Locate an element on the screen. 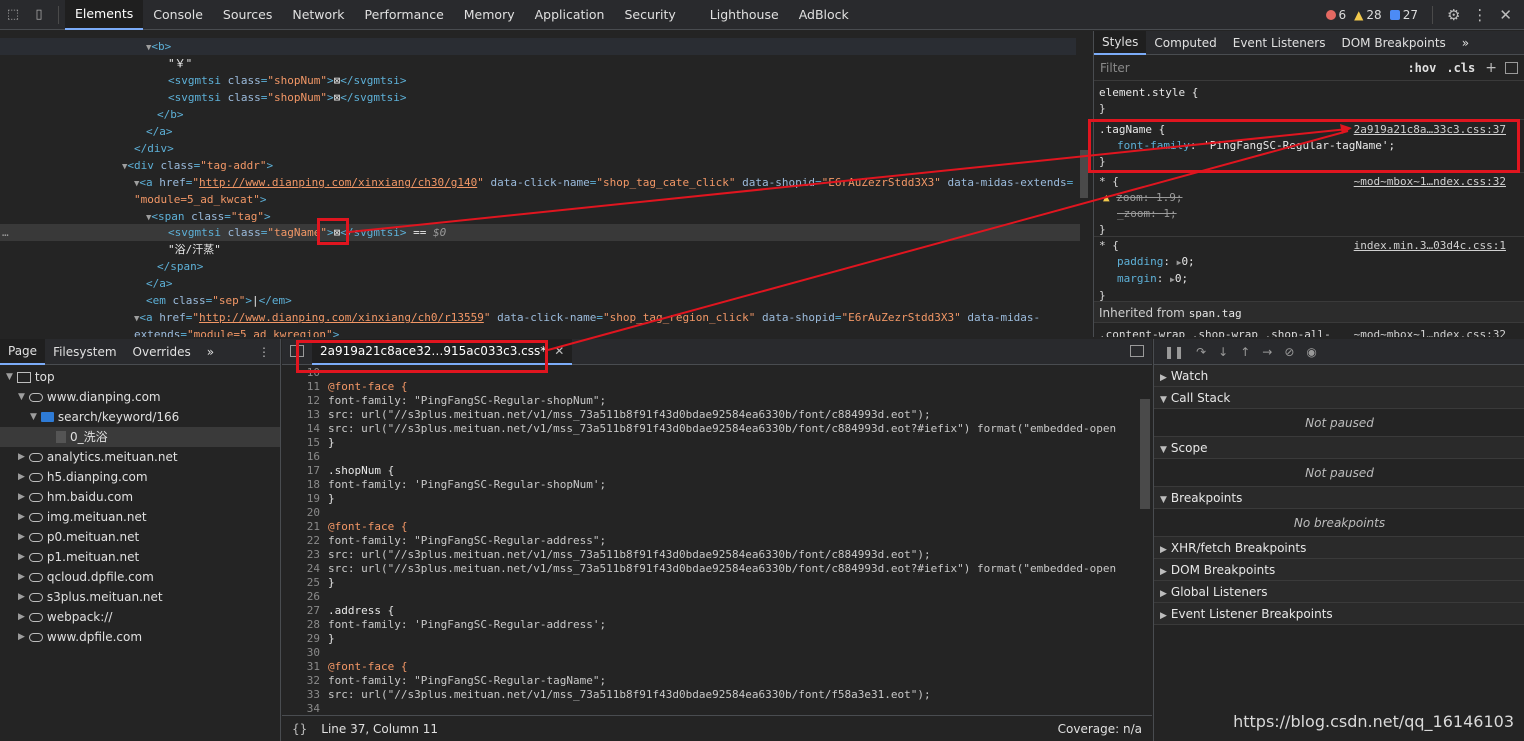 The width and height of the screenshot is (1524, 741). line-number: 31 is located at coordinates (301, 667).